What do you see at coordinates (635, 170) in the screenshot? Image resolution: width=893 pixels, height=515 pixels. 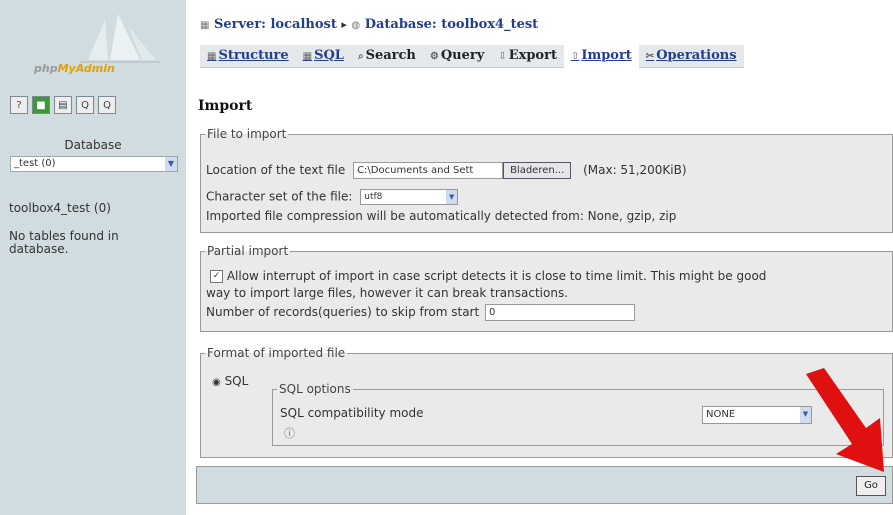 I see `max-size-text: (Max: 51,200KiB)` at bounding box center [635, 170].